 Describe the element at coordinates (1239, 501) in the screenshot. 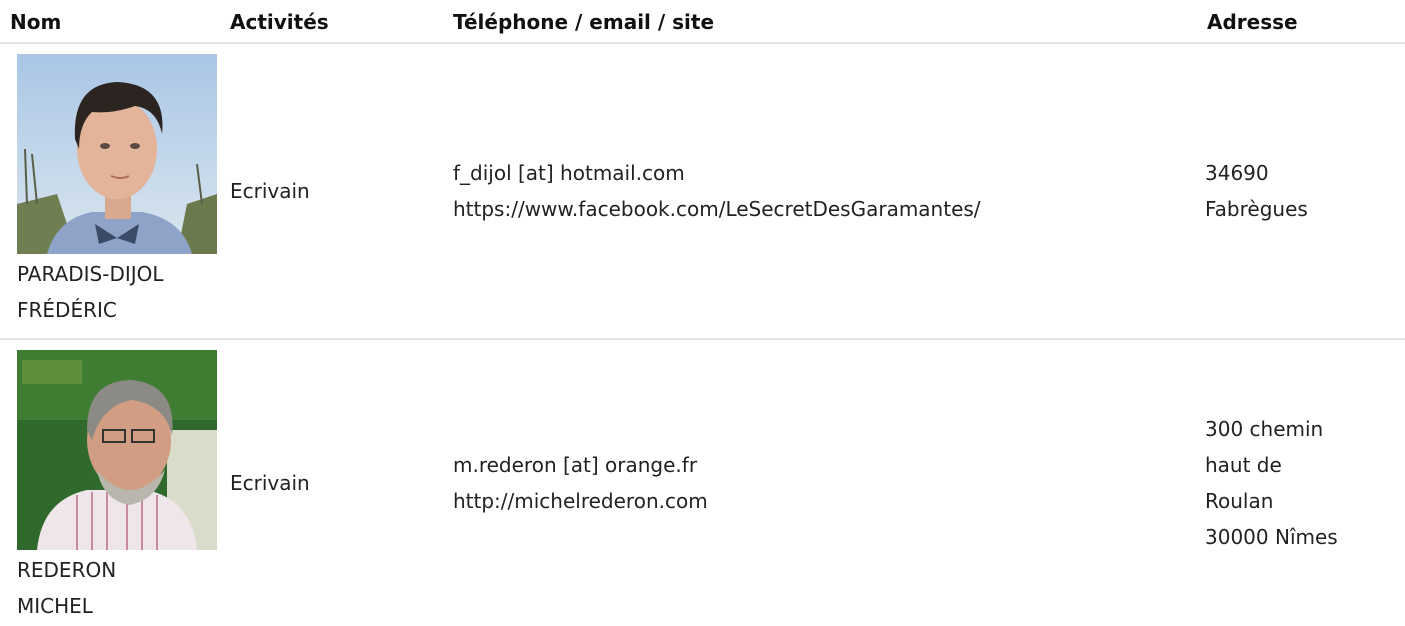

I see `address-line: Roulan` at that location.